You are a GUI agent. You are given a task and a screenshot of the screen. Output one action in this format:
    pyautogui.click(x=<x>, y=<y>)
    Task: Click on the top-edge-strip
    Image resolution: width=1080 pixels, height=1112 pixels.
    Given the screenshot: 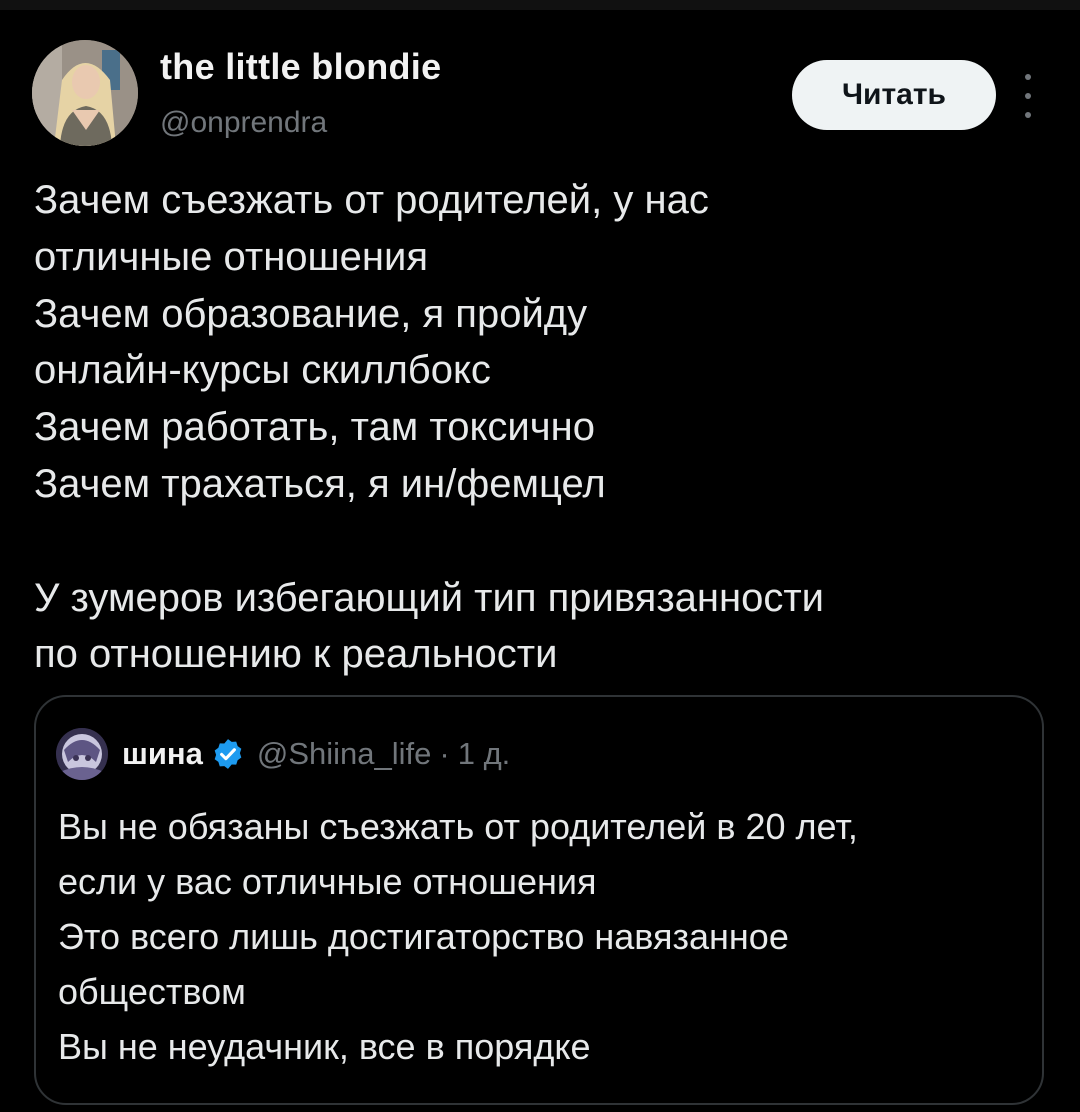 What is the action you would take?
    pyautogui.click(x=540, y=5)
    